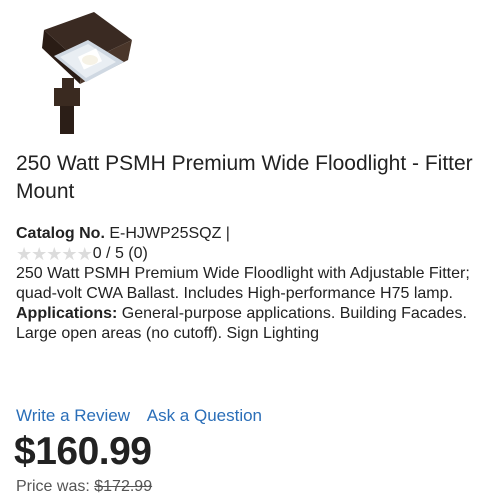  What do you see at coordinates (67, 313) in the screenshot?
I see `applications-label: Applications:` at bounding box center [67, 313].